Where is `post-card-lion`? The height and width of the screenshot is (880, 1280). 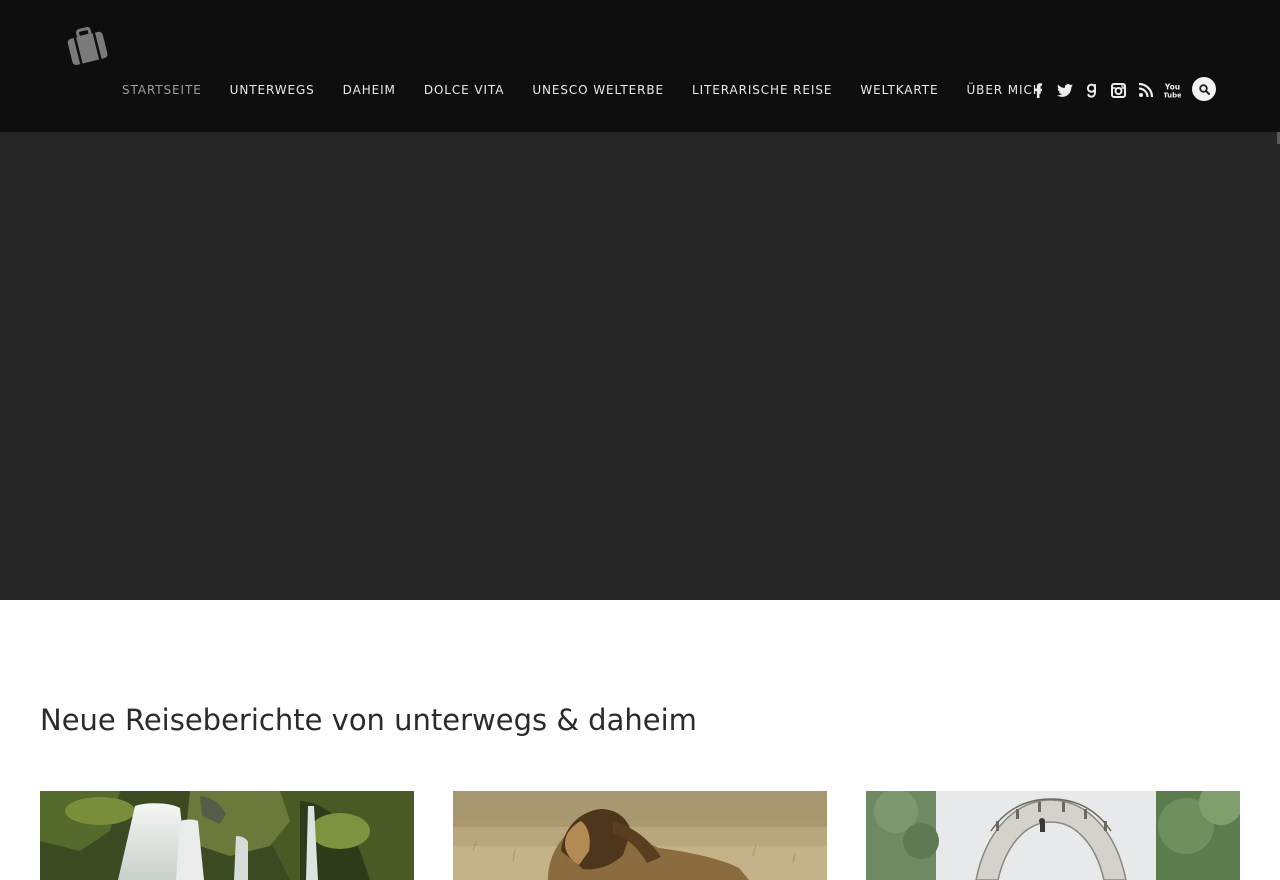
post-card-lion is located at coordinates (640, 835).